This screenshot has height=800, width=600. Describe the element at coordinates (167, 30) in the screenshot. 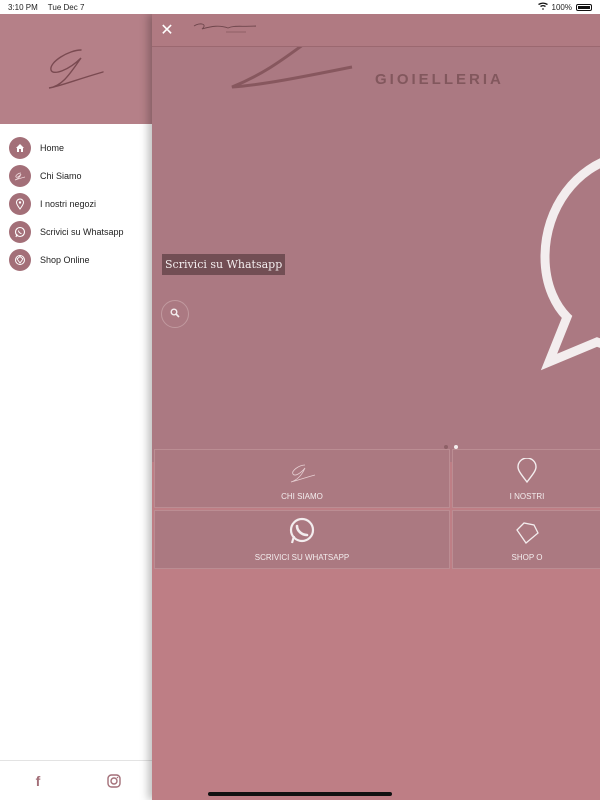

I see `close-icon: ✕` at that location.